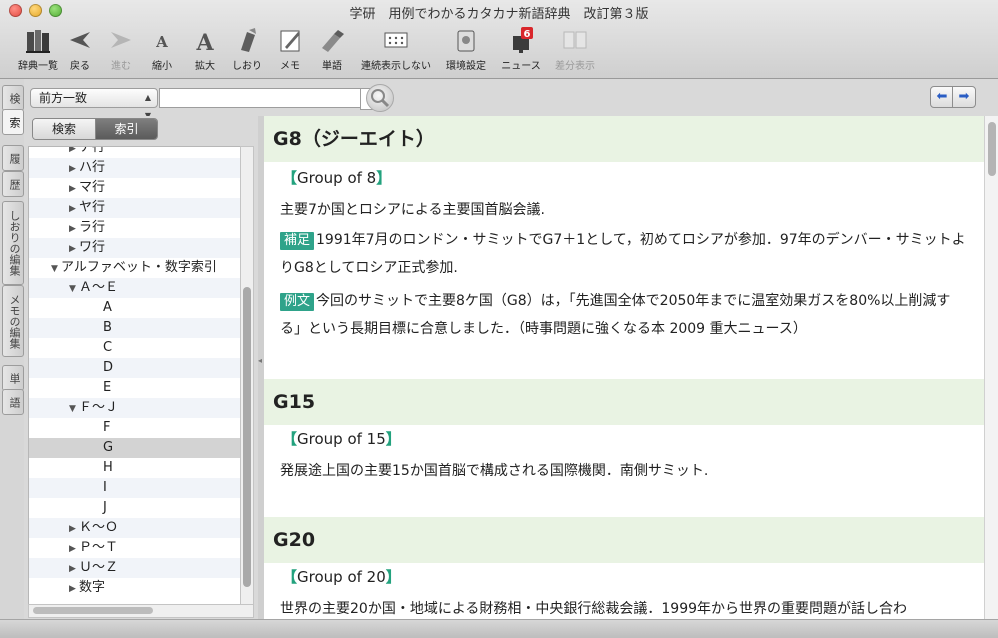  Describe the element at coordinates (64, 129) in the screenshot. I see `segment-search: 検索` at that location.